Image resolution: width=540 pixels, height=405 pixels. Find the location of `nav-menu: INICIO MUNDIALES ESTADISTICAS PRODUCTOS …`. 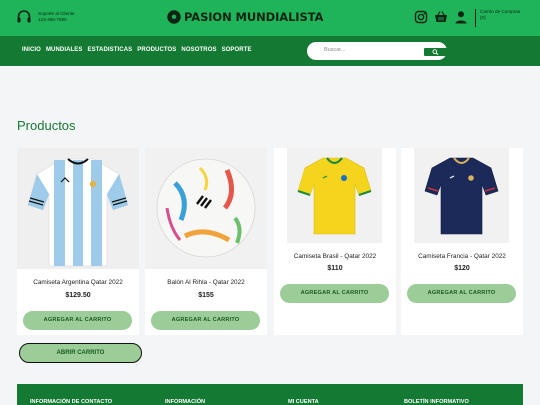

nav-menu: INICIO MUNDIALES ESTADISTICAS PRODUCTOS … is located at coordinates (139, 50).